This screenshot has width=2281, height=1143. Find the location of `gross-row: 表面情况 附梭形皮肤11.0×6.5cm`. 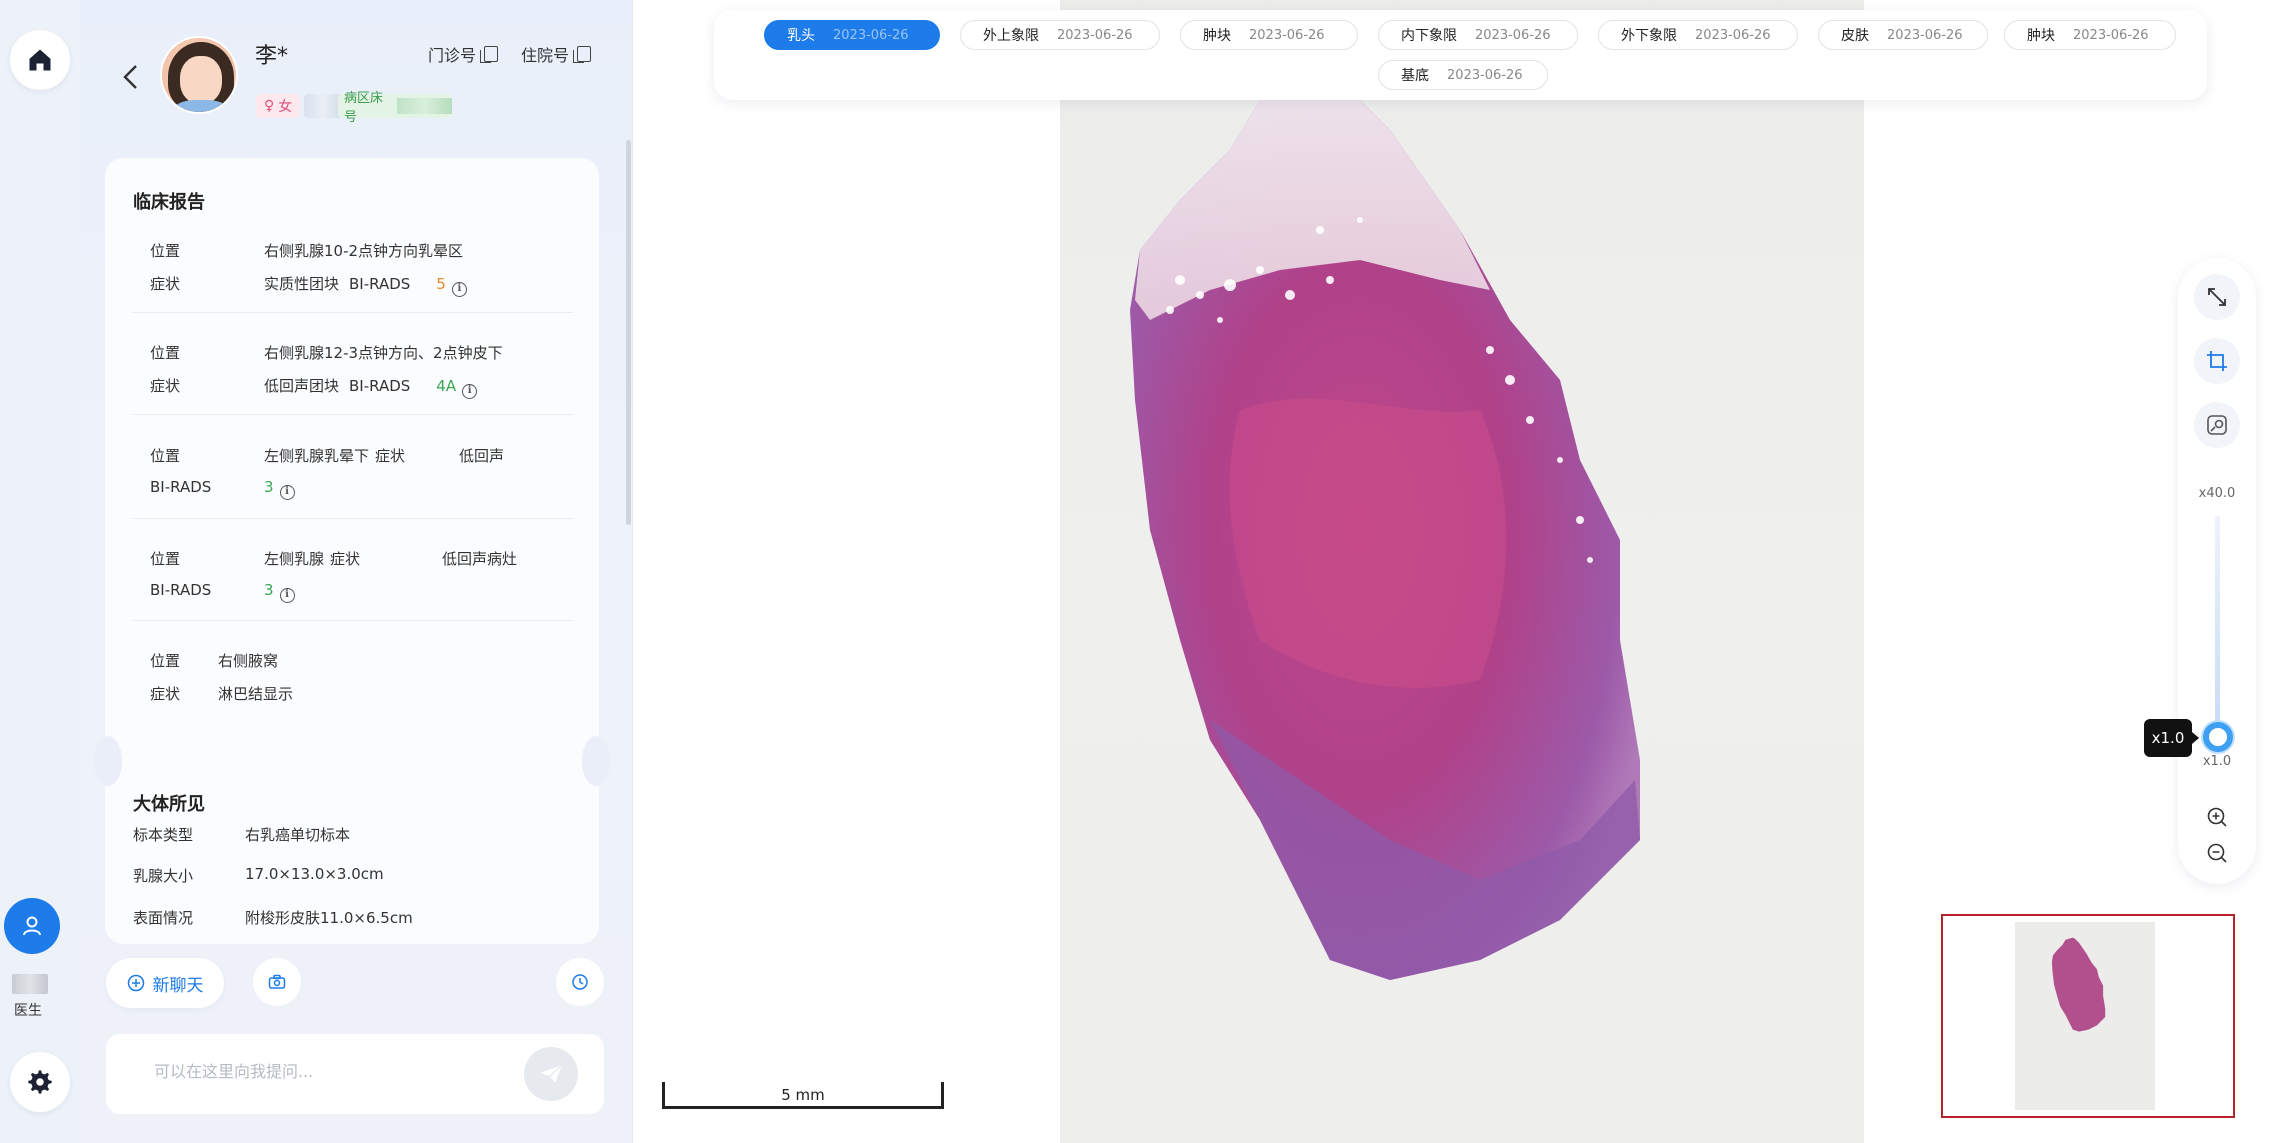

gross-row: 表面情况 附梭形皮肤11.0×6.5cm is located at coordinates (273, 917).